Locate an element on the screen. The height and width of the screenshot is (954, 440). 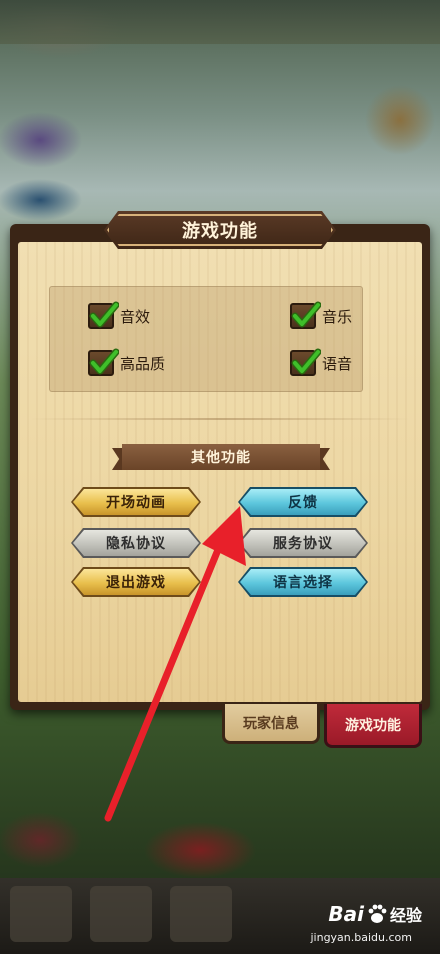
sound-effects-option: 音效 is located at coordinates (119, 315).